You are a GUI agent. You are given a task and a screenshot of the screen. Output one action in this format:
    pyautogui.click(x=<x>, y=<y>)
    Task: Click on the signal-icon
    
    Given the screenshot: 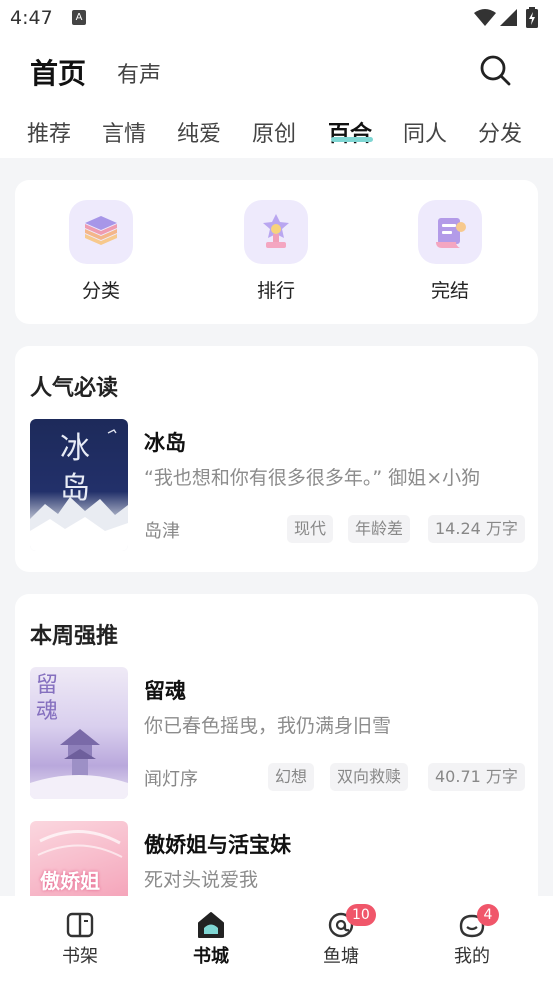 What is the action you would take?
    pyautogui.click(x=508, y=17)
    